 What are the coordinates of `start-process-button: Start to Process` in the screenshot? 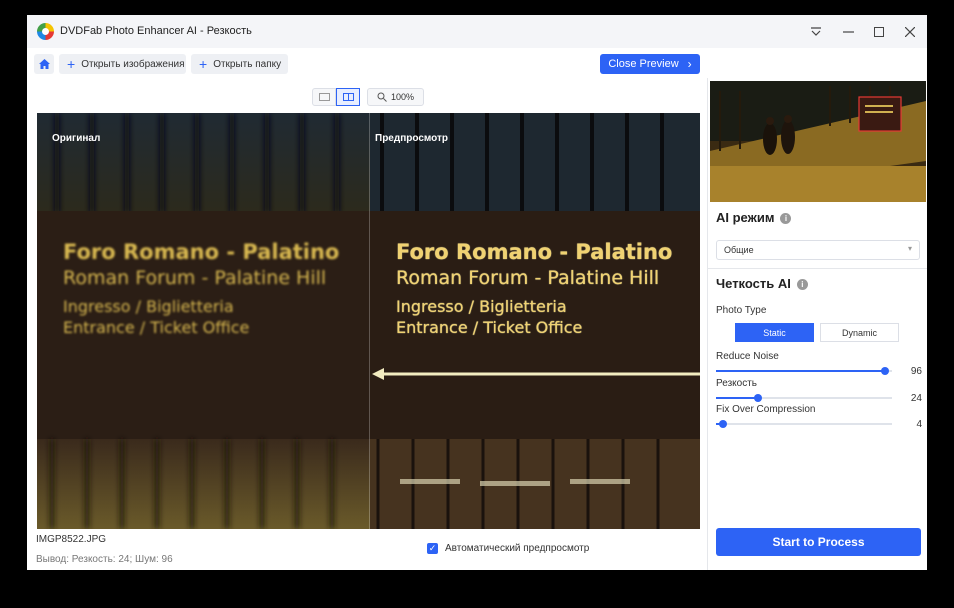 It's located at (818, 542).